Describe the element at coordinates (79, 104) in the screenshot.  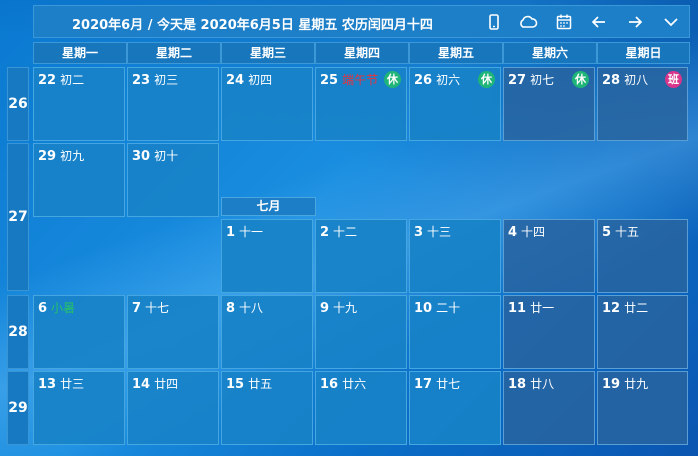
I see `day-cell: 22 初二` at that location.